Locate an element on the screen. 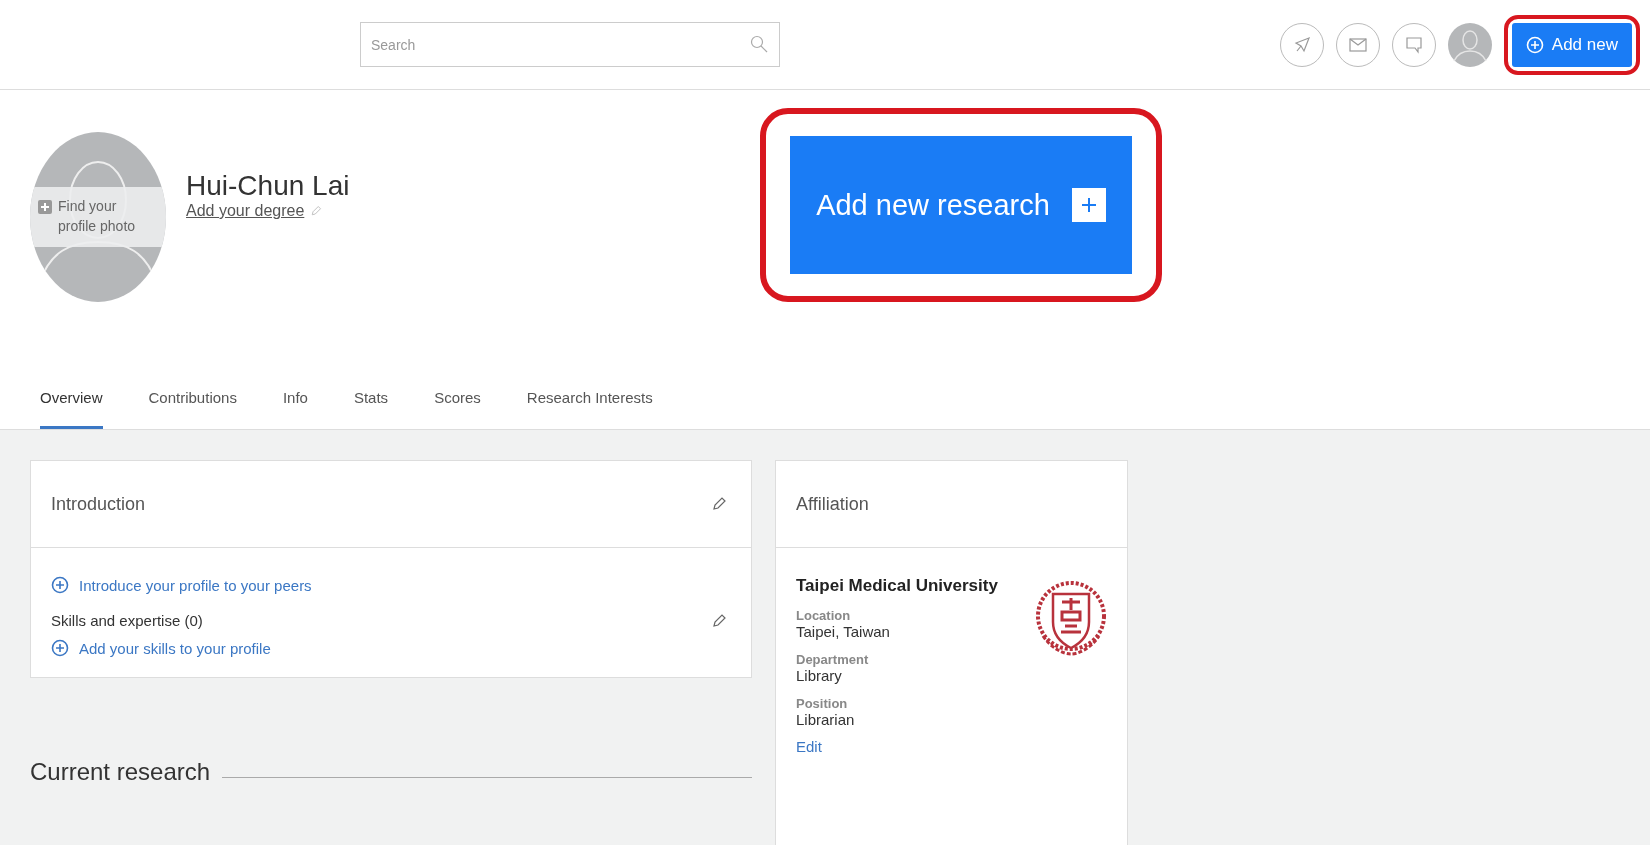 This screenshot has height=847, width=1650. add-skills-link: Add your skills to your profile is located at coordinates (161, 648).